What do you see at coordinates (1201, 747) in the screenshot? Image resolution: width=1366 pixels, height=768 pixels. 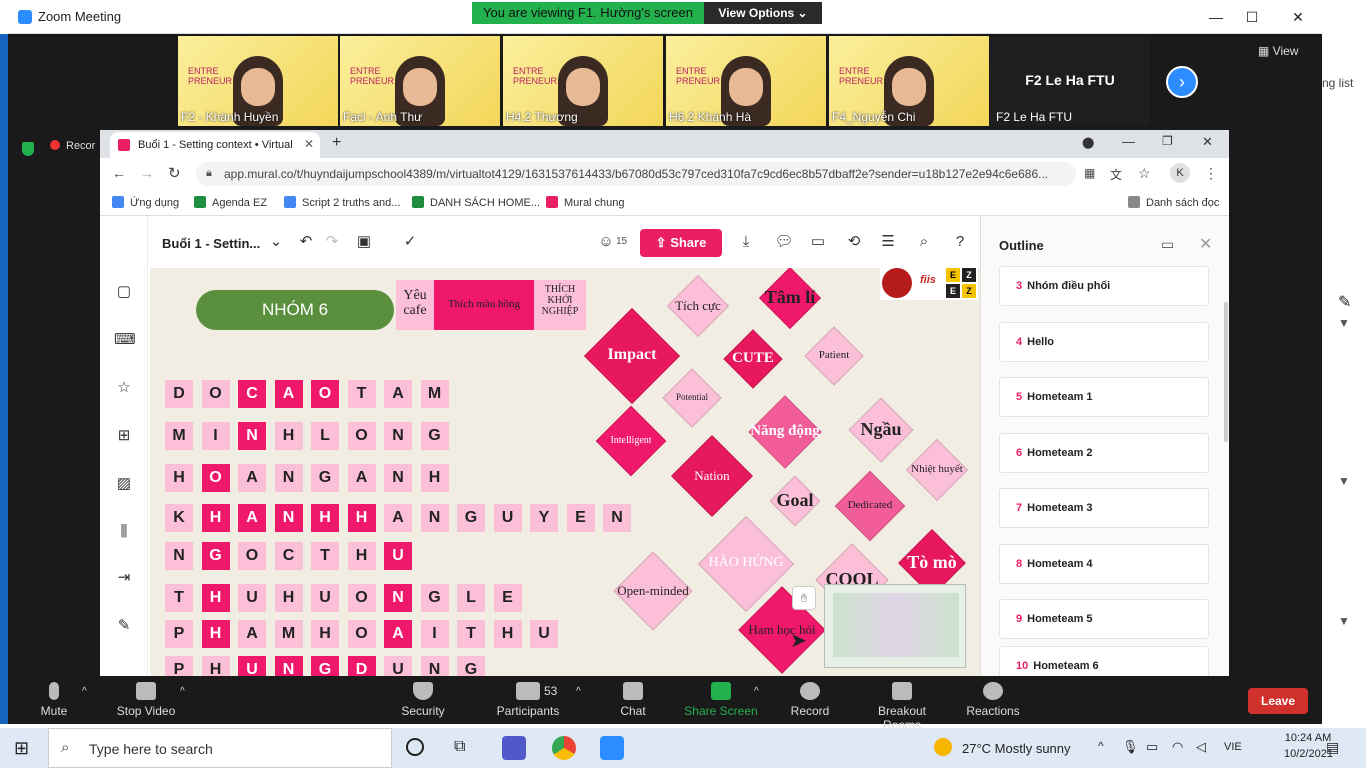 I see `volume-icon: ◁` at bounding box center [1201, 747].